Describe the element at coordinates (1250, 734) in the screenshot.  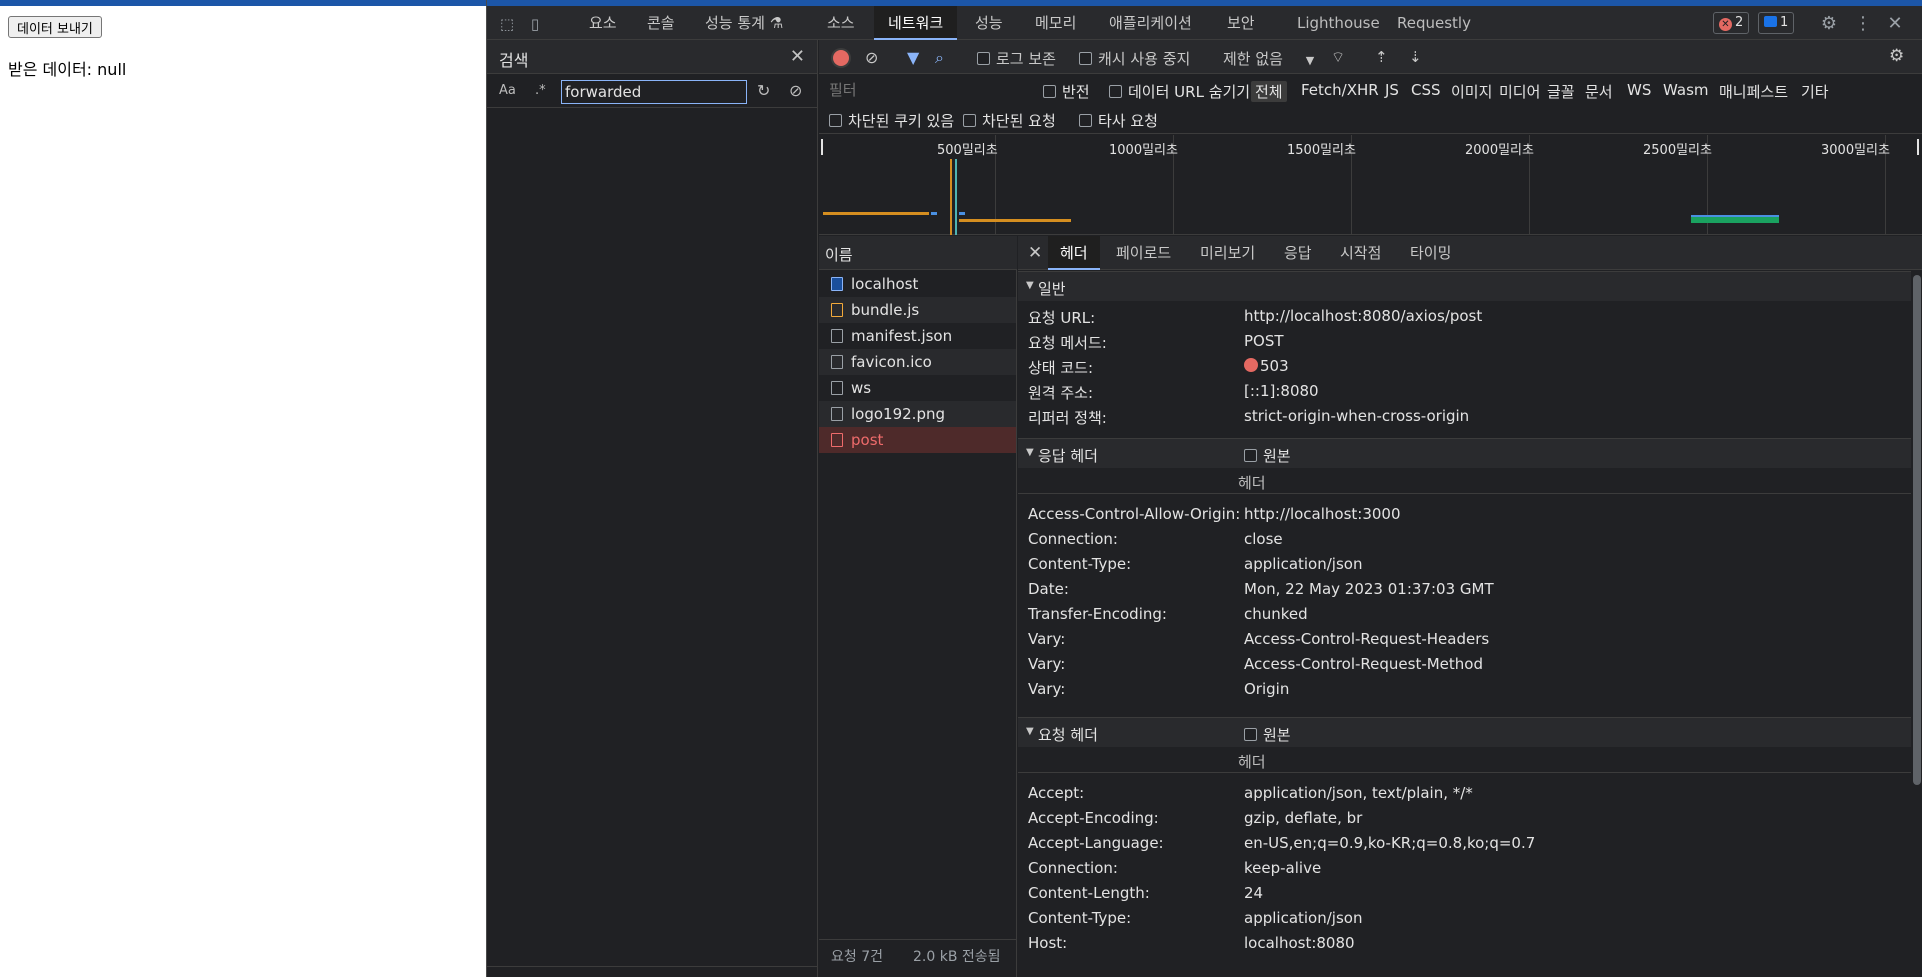
I see `raw-box` at that location.